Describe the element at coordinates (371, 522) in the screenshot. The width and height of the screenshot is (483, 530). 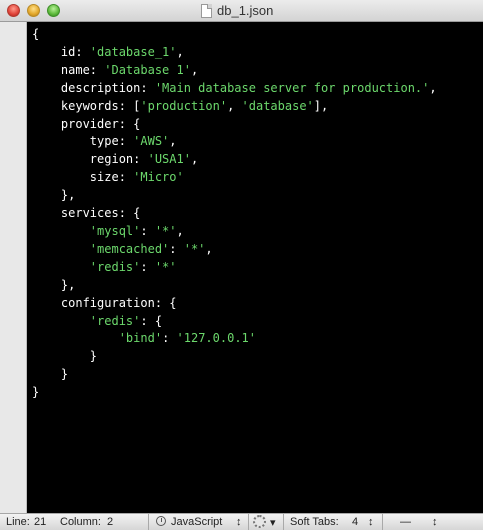
I see `tab-size-arrow: ↕` at that location.